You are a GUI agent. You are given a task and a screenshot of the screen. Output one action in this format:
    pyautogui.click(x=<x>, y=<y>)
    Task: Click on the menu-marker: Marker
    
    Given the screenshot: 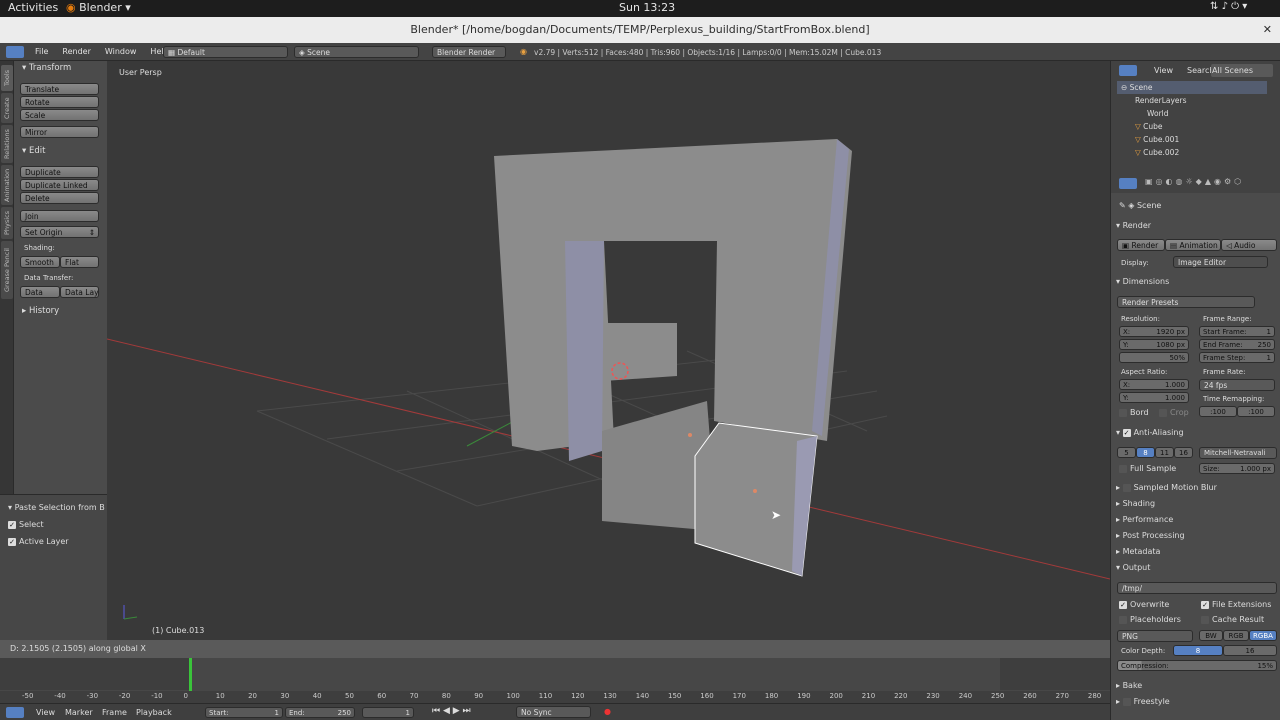 What is the action you would take?
    pyautogui.click(x=79, y=712)
    